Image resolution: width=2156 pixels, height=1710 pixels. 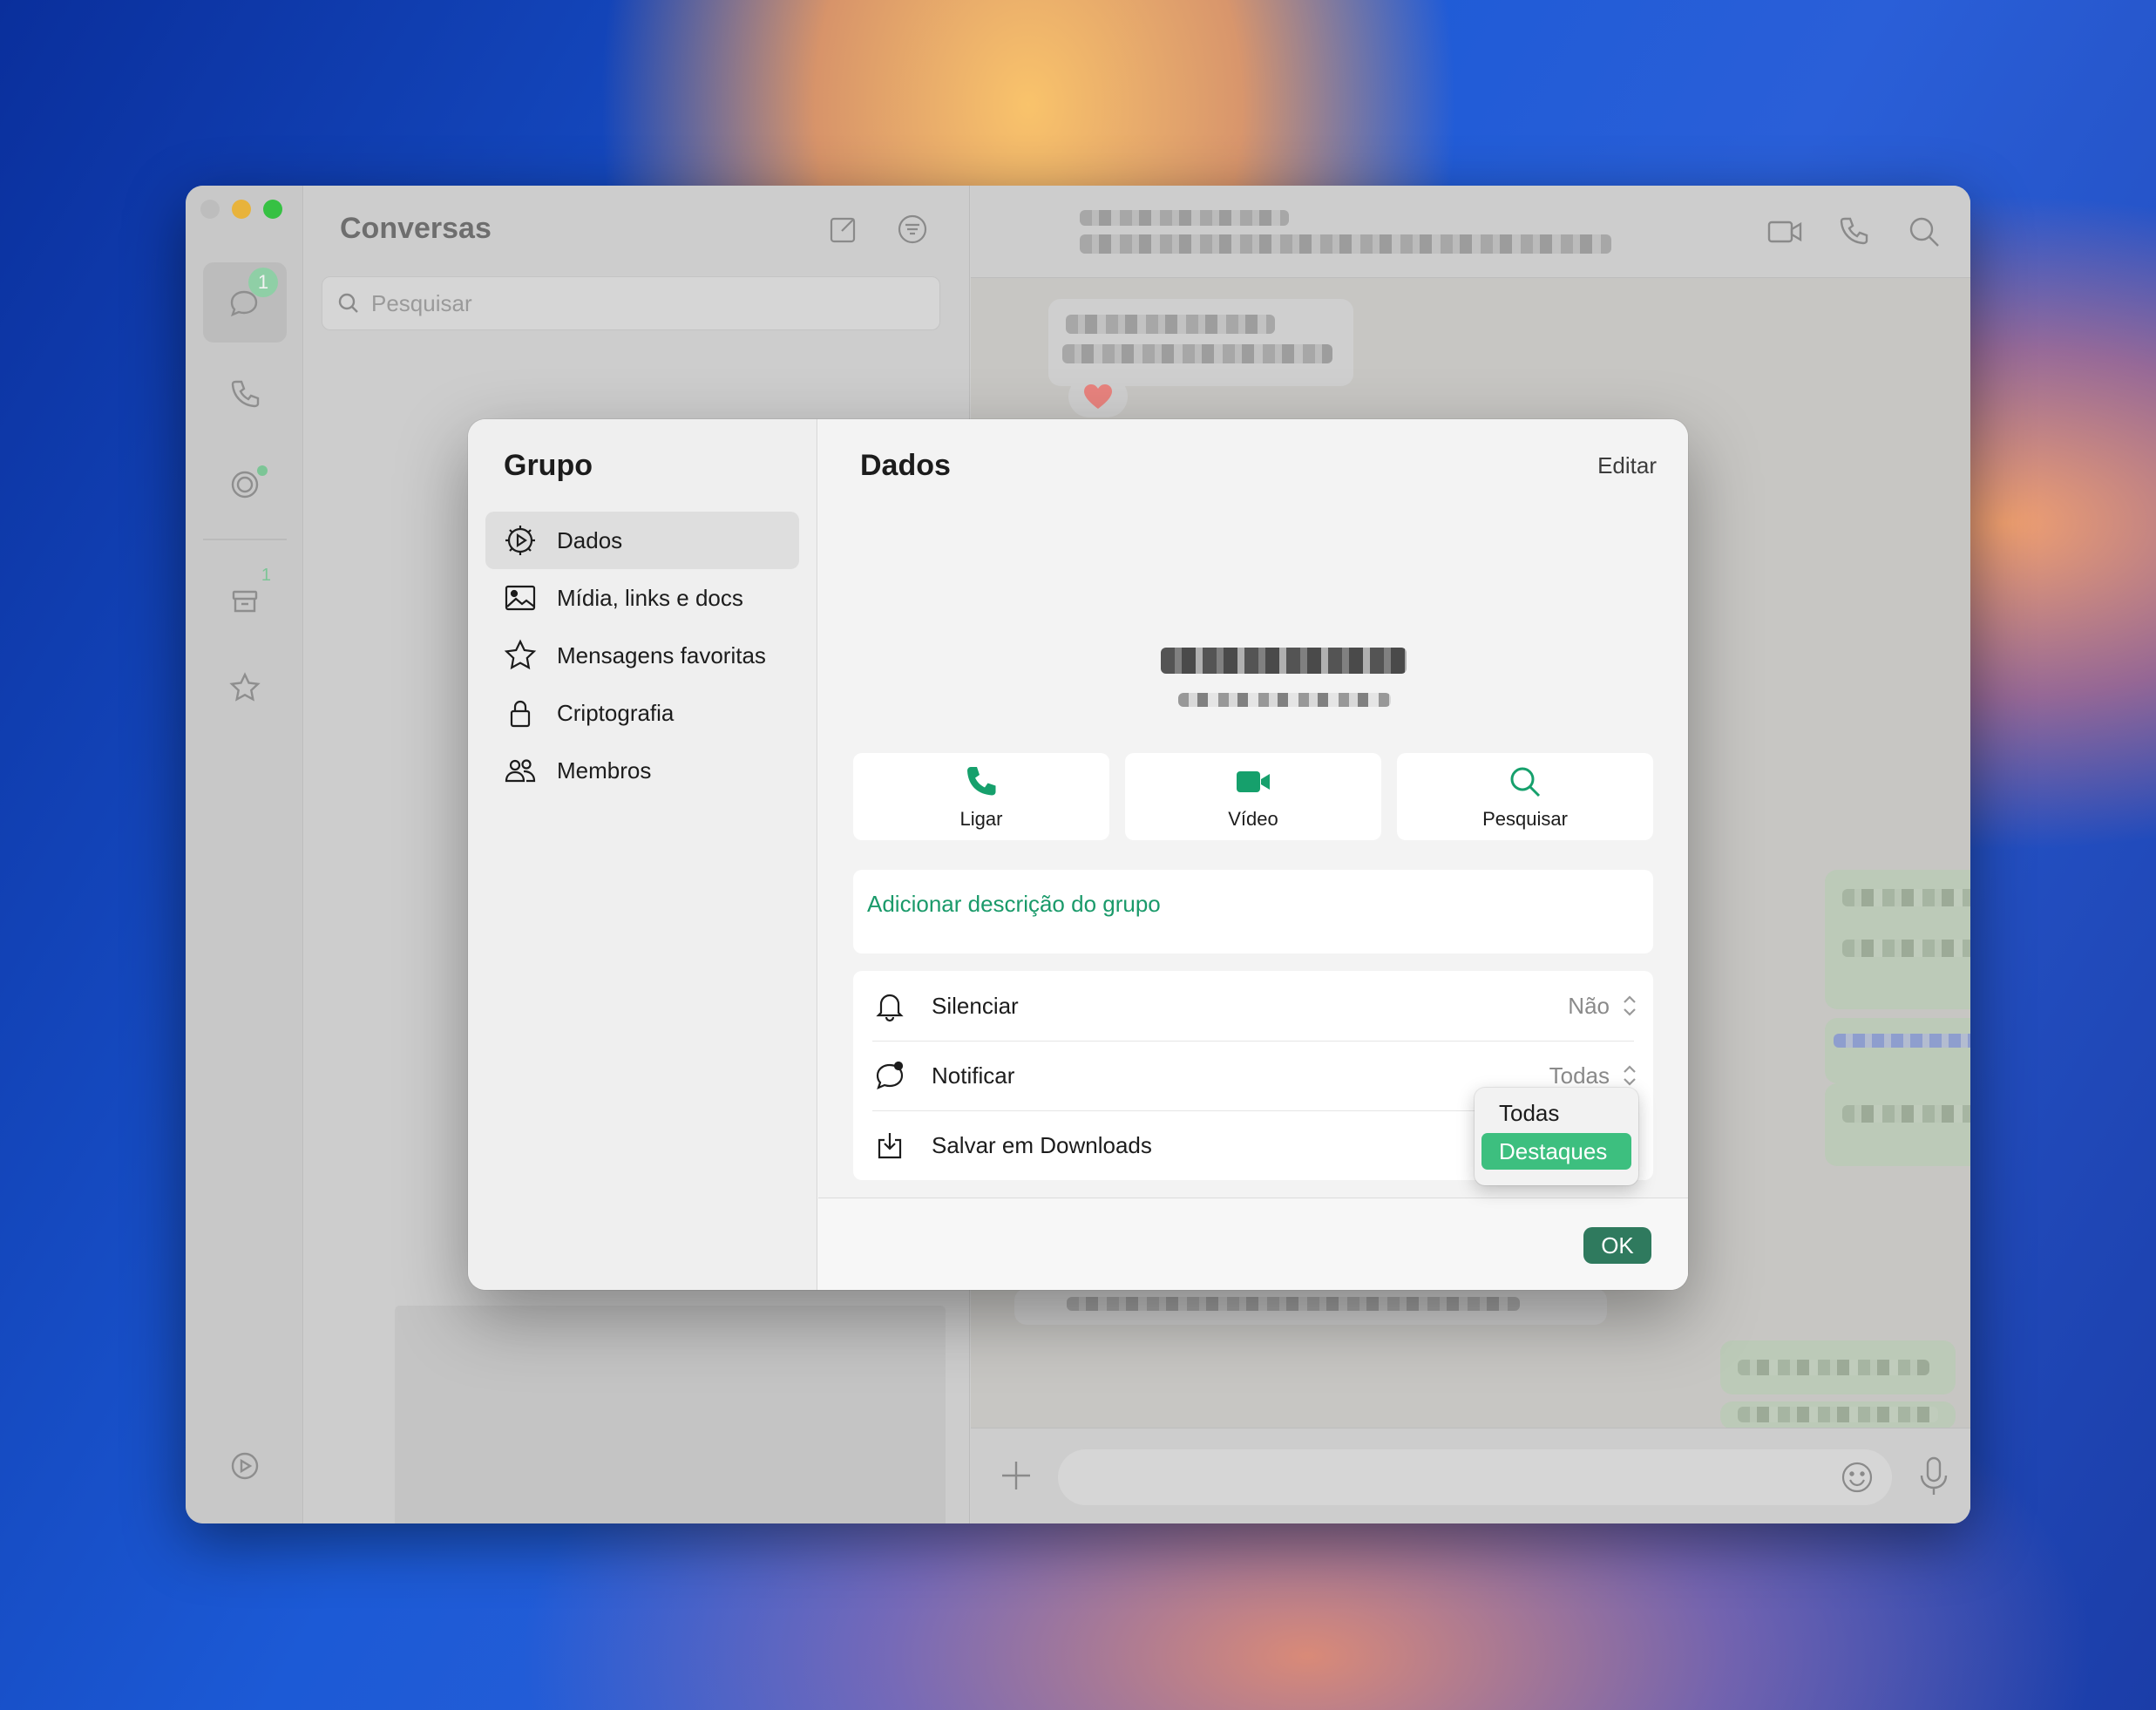 I want to click on chat-search, so click(x=631, y=303).